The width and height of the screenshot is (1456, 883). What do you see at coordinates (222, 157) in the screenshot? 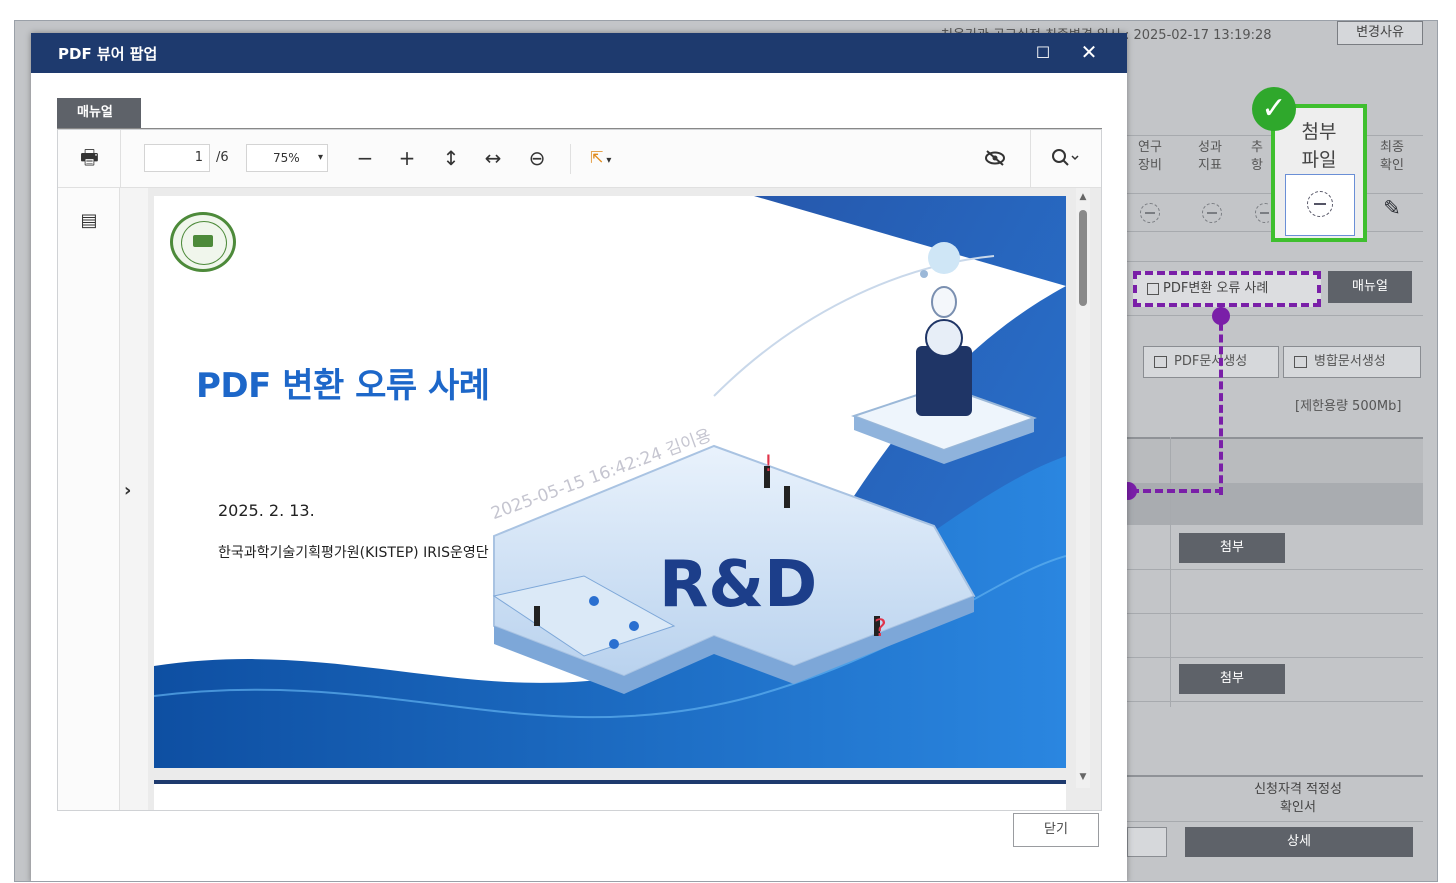
I see `page-total: /6` at bounding box center [222, 157].